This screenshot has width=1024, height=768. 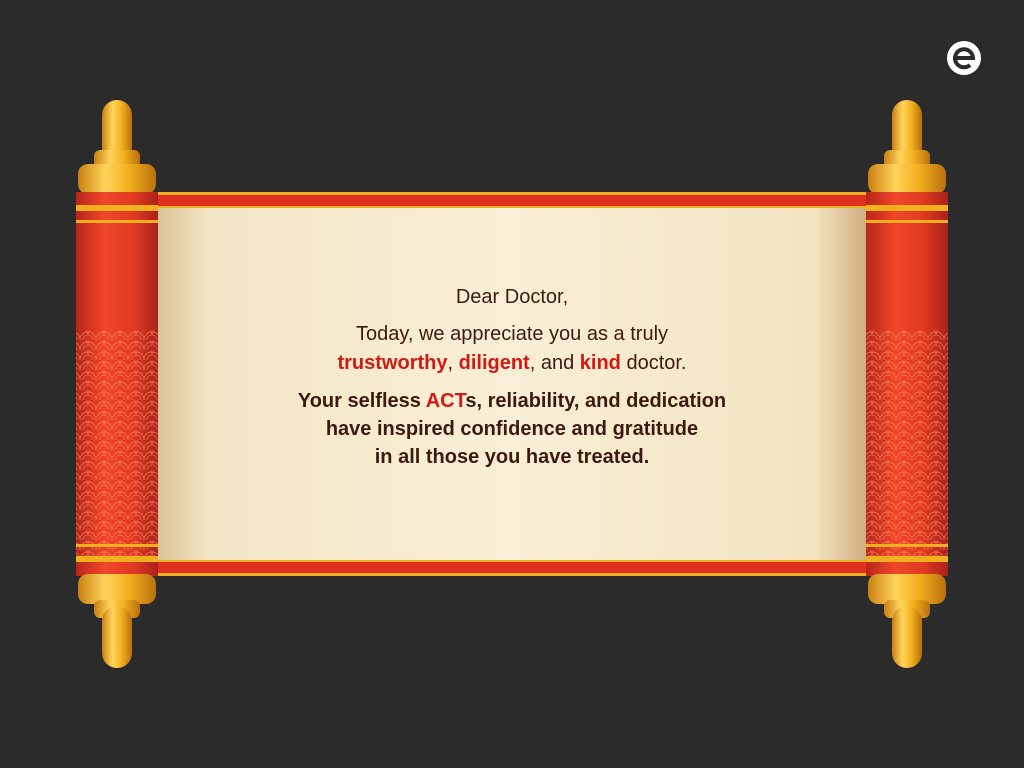 I want to click on right-roller, so click(x=907, y=384).